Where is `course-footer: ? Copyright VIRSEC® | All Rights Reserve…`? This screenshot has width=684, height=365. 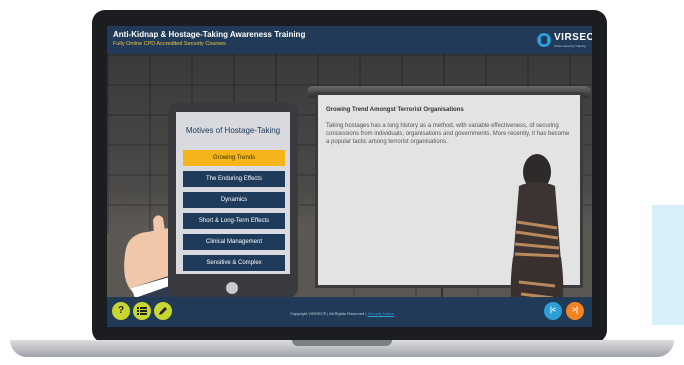 course-footer: ? Copyright VIRSEC® | All Rights Reserve… is located at coordinates (349, 312).